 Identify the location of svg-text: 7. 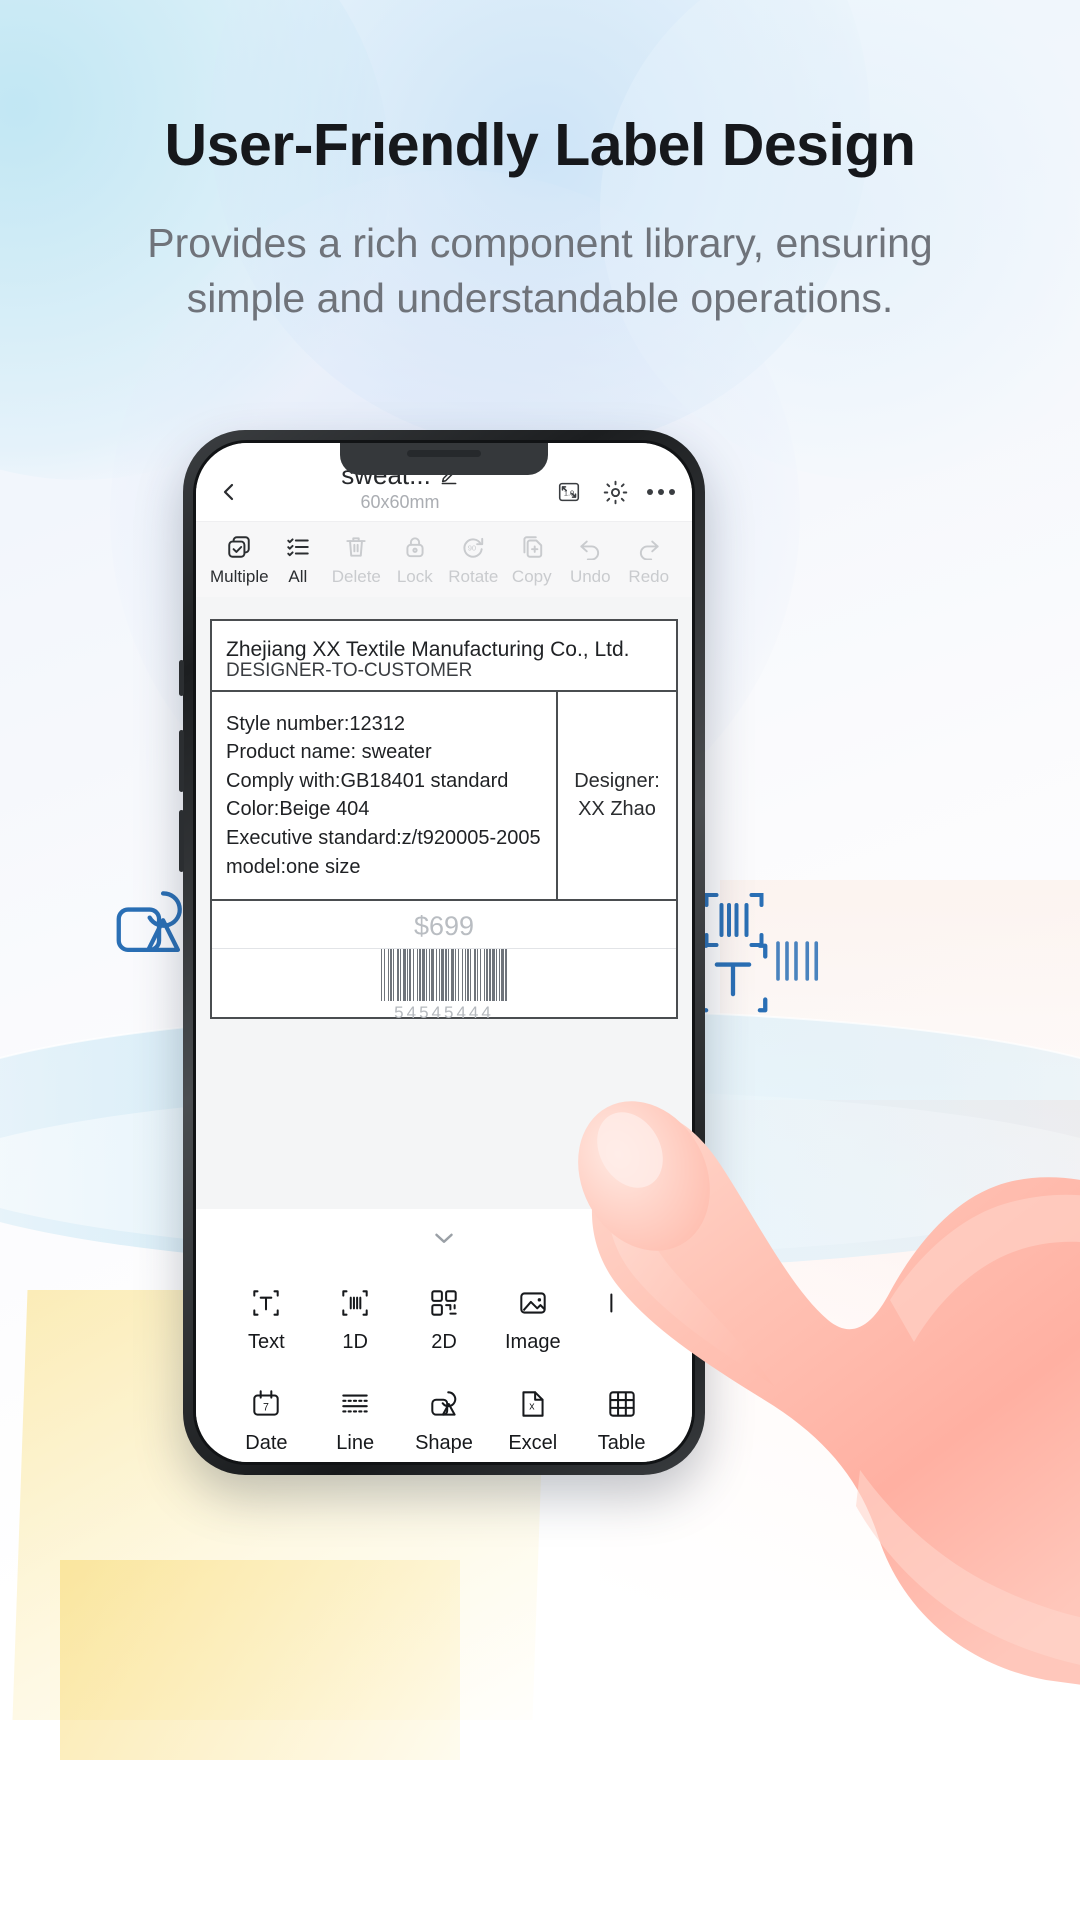
(266, 1407).